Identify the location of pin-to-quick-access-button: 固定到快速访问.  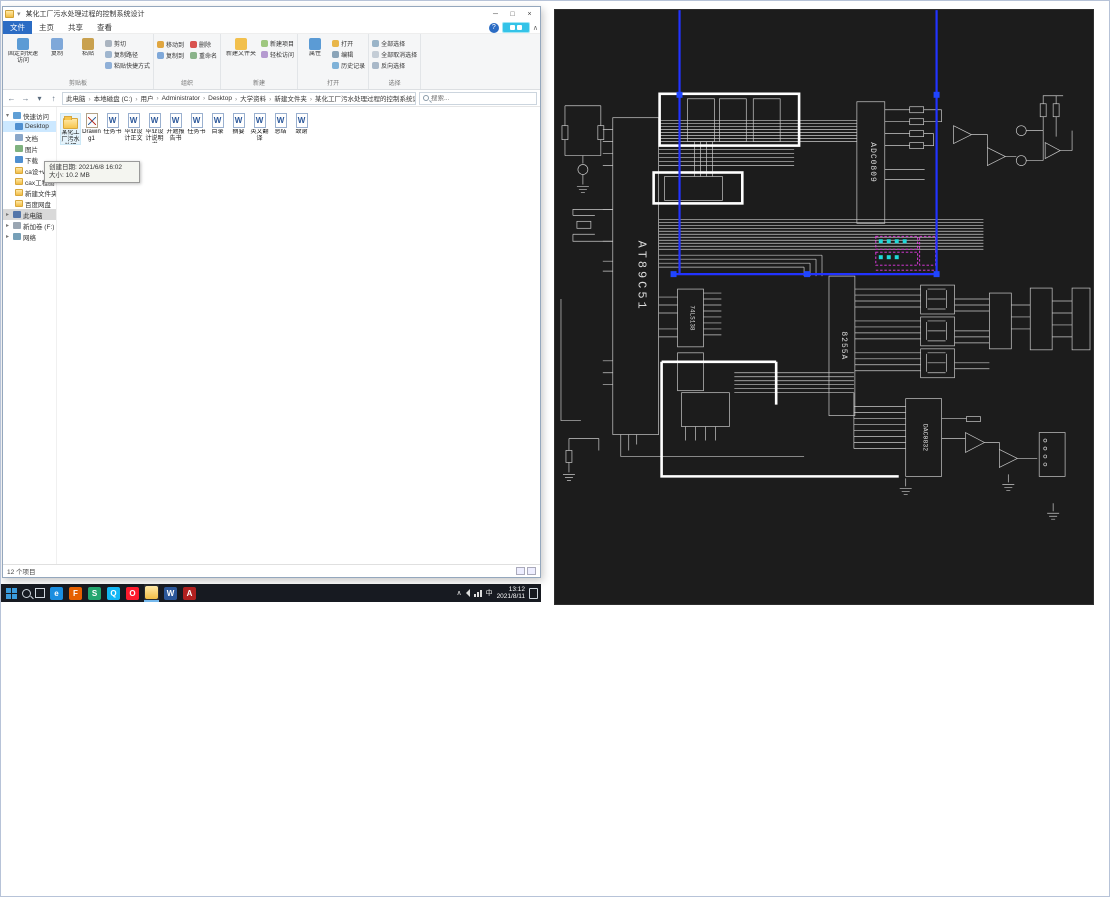
(23, 50).